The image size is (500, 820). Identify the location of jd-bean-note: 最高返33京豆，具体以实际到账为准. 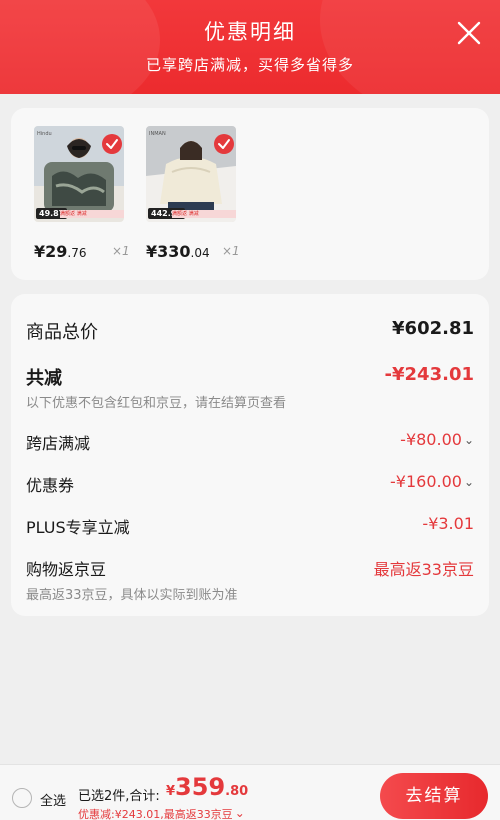
(132, 595).